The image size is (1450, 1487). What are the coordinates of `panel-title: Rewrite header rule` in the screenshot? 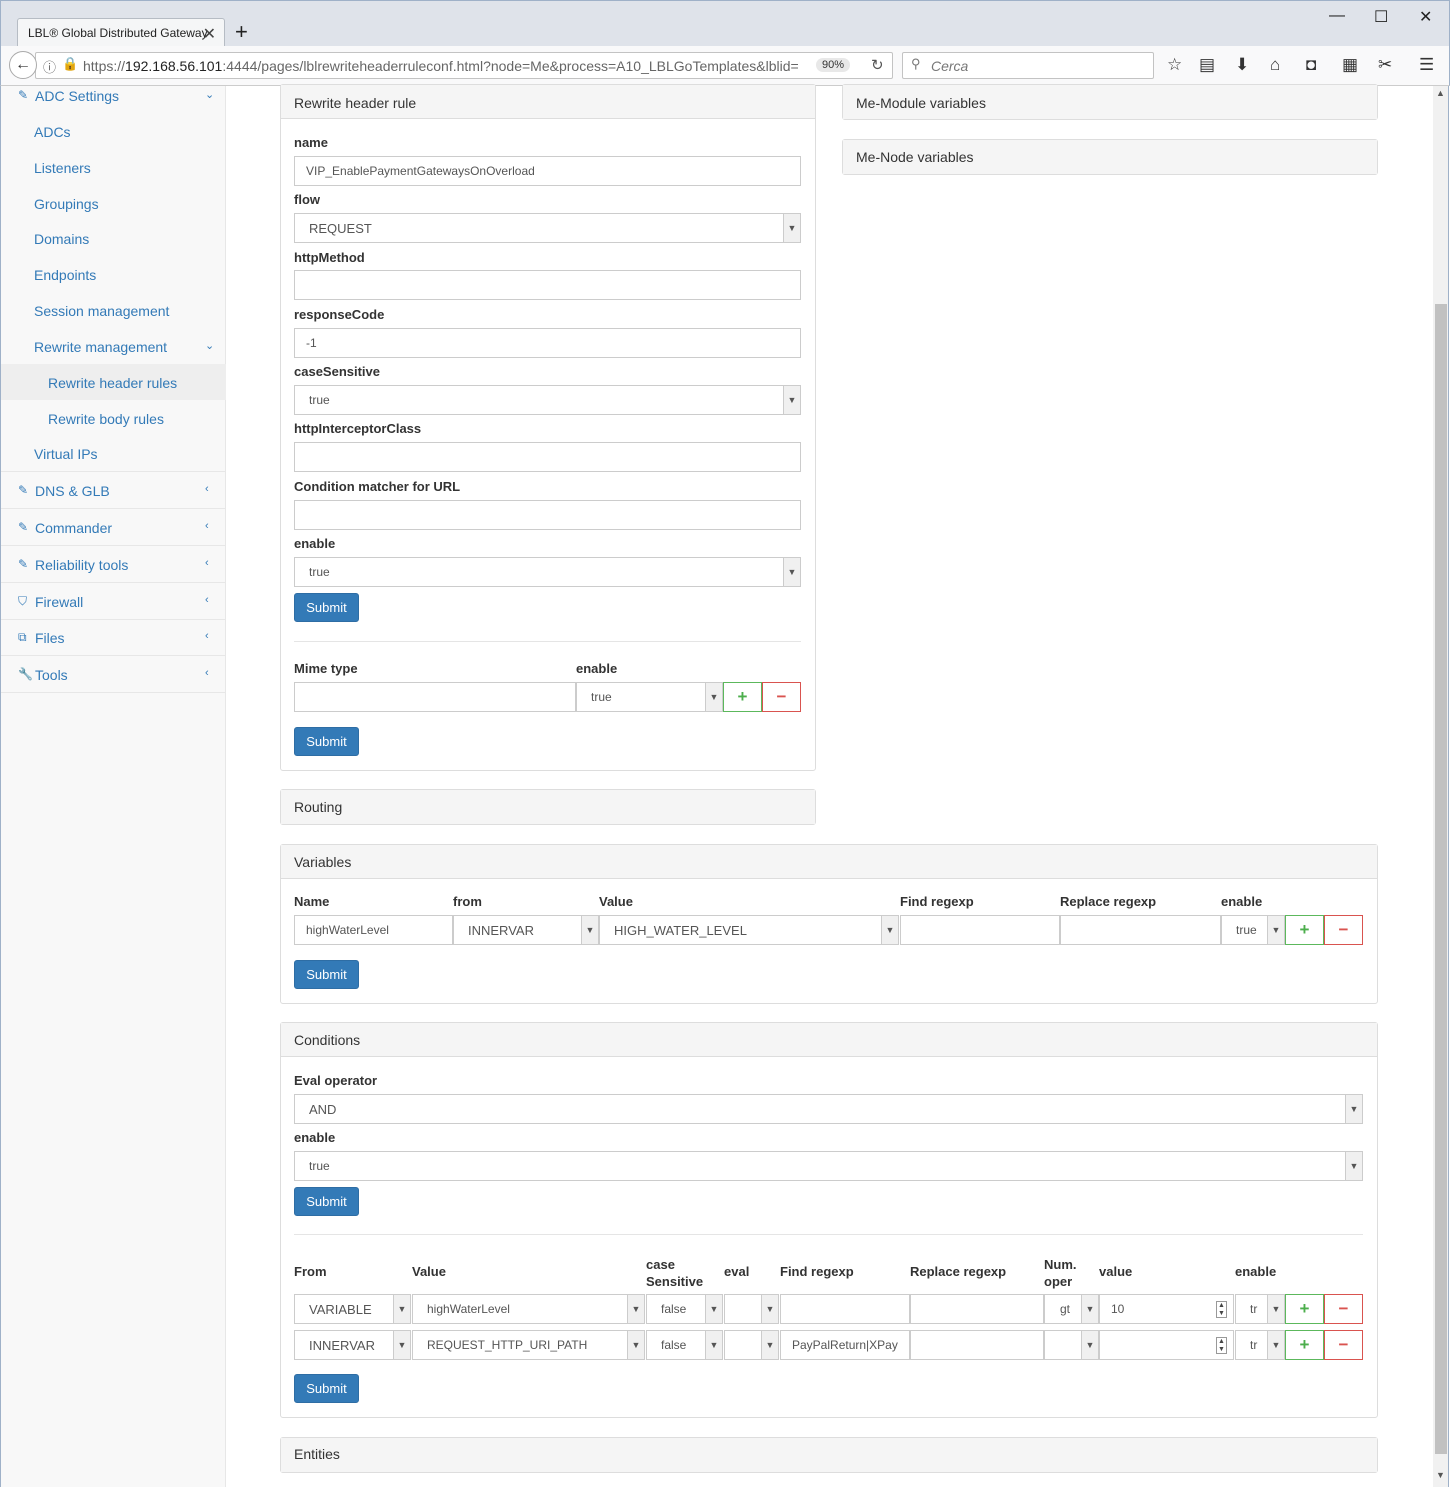 It's located at (548, 102).